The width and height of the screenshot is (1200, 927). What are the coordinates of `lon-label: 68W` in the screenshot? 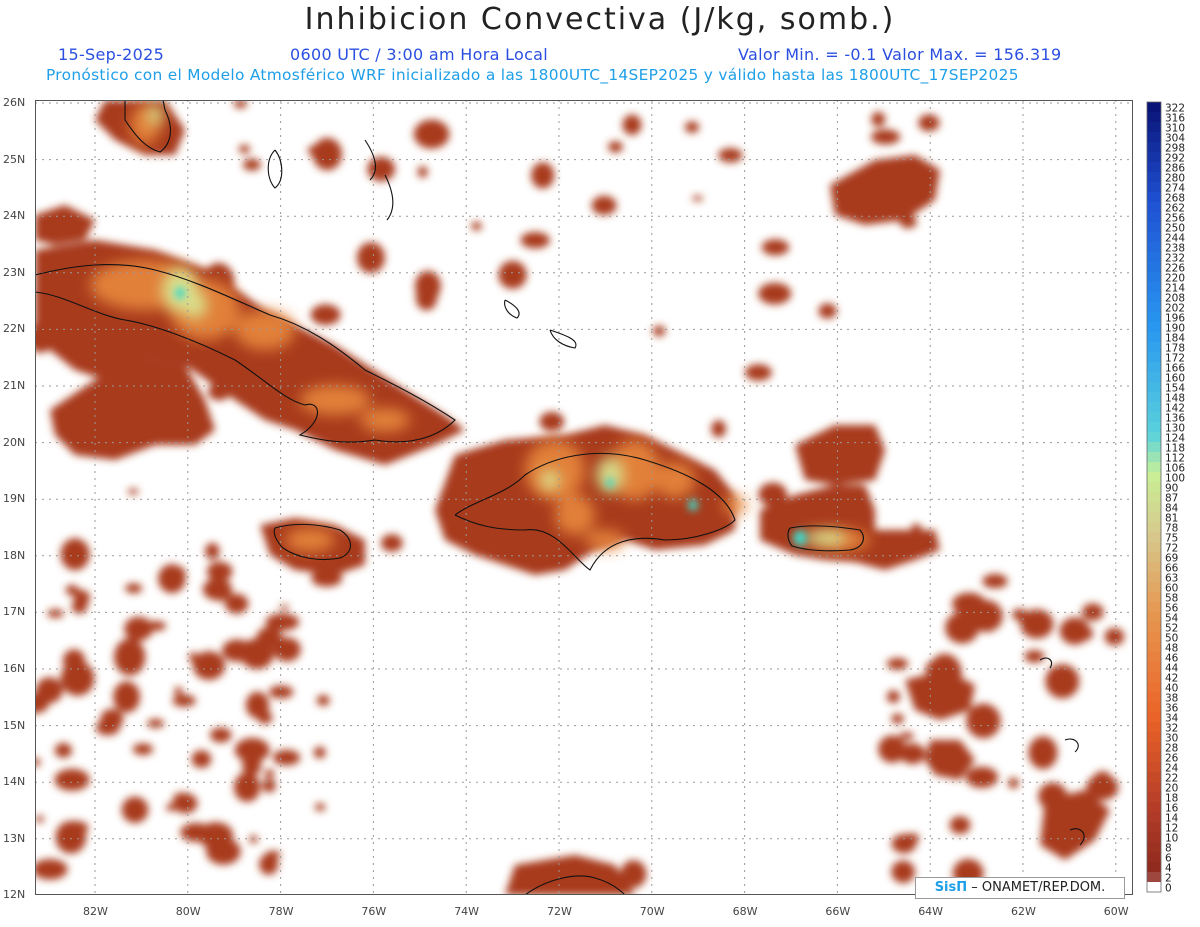 It's located at (745, 911).